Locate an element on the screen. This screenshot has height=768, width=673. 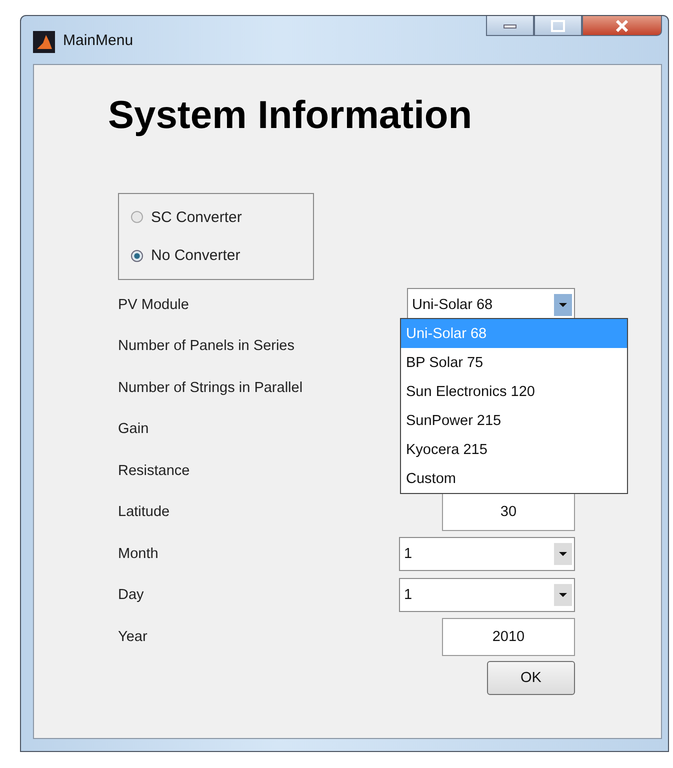
maximize-icon is located at coordinates (558, 26).